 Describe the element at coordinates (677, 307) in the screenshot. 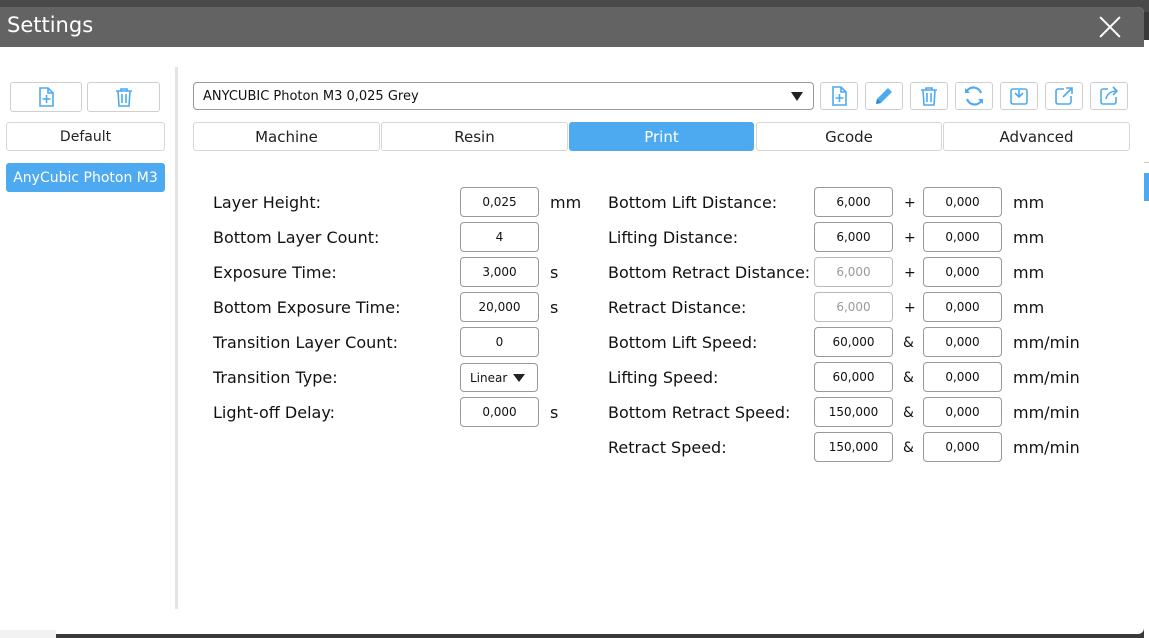

I see `retract-distance-label: Retract Distance:` at that location.